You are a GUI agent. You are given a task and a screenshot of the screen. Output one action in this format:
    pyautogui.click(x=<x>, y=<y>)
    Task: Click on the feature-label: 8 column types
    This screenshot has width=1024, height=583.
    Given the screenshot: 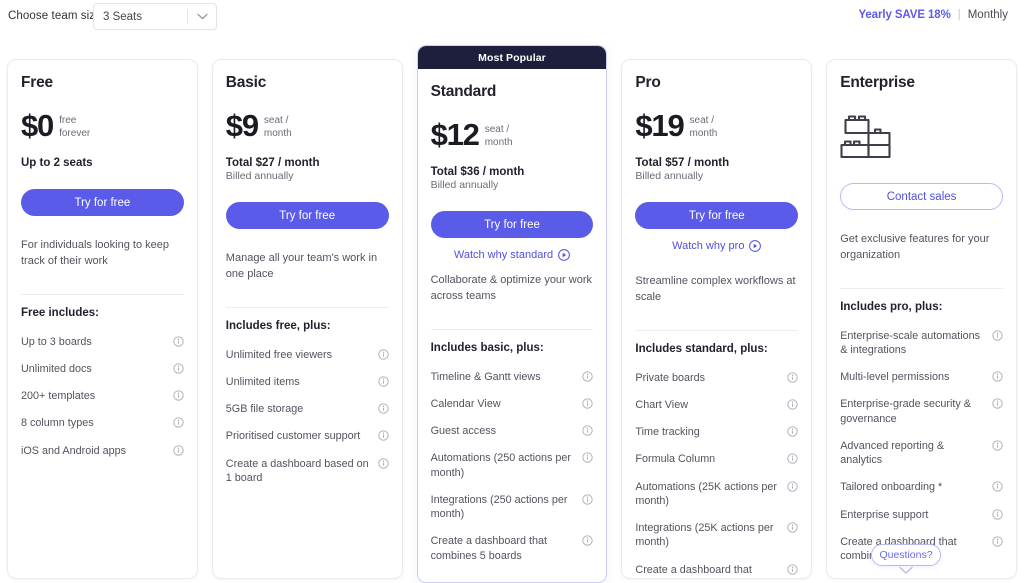 What is the action you would take?
    pyautogui.click(x=57, y=423)
    